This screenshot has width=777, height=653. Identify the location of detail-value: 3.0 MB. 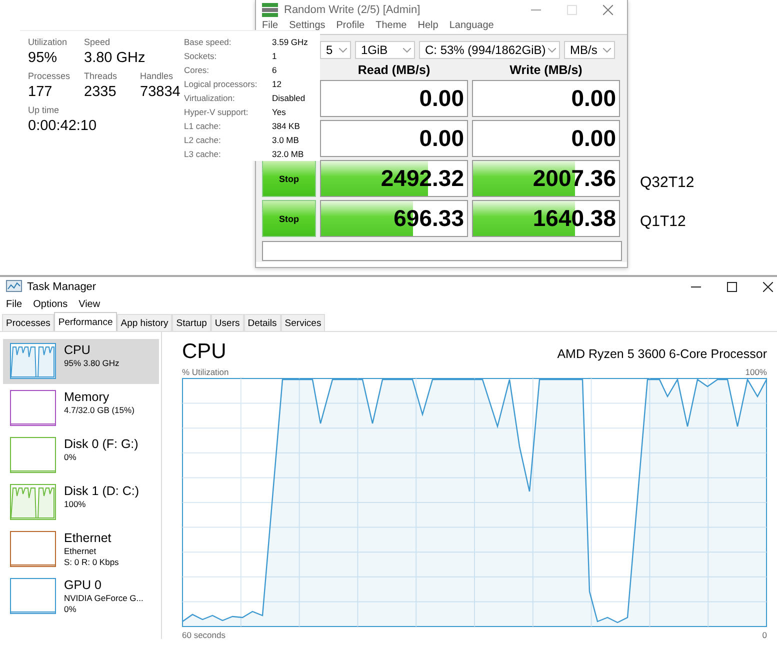
(286, 140).